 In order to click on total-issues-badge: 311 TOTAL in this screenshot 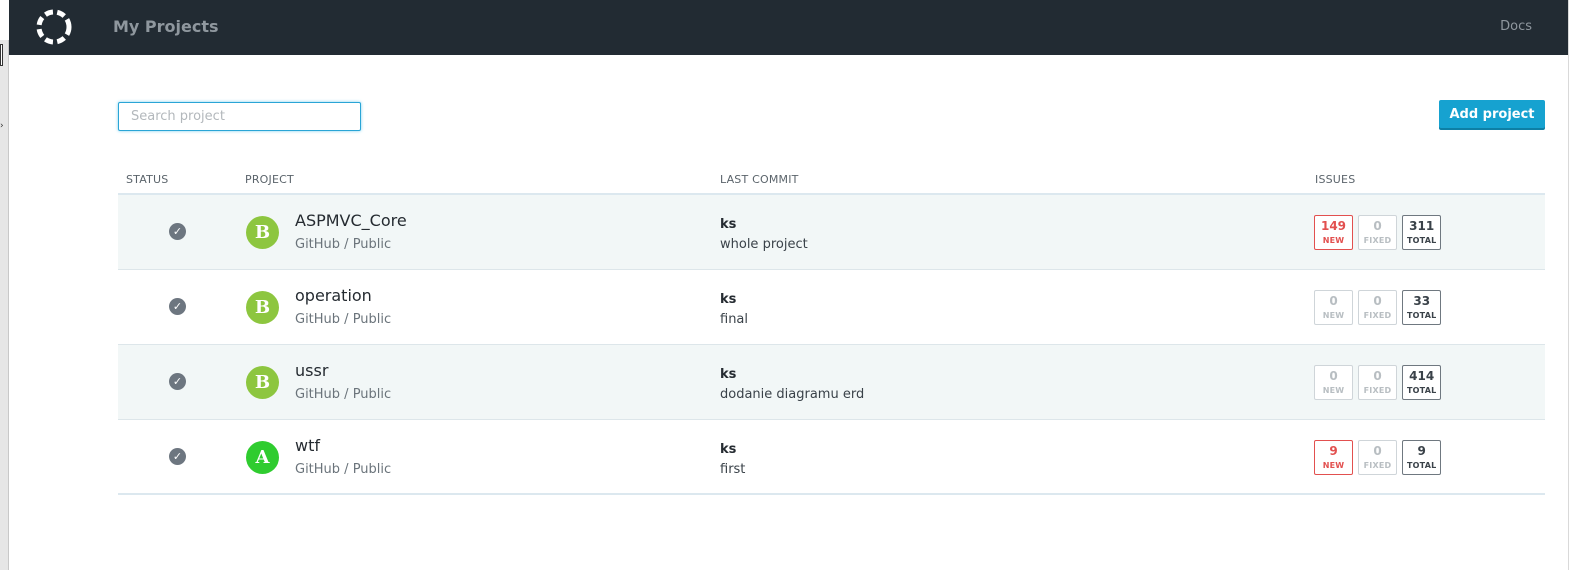, I will do `click(1422, 232)`.